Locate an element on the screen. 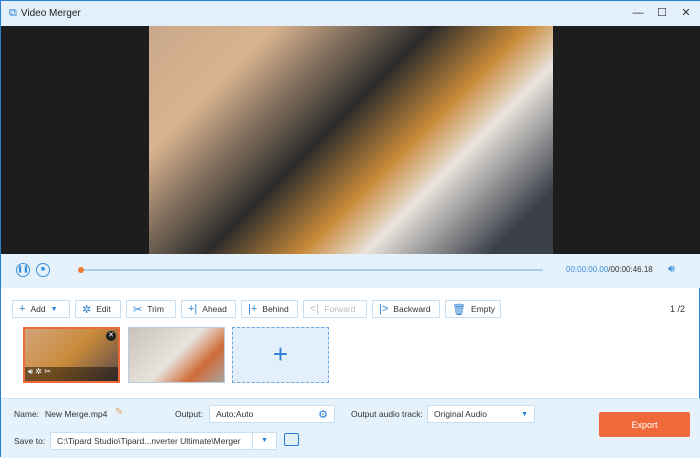 Image resolution: width=700 pixels, height=458 pixels. behind-label: Behind is located at coordinates (275, 309).